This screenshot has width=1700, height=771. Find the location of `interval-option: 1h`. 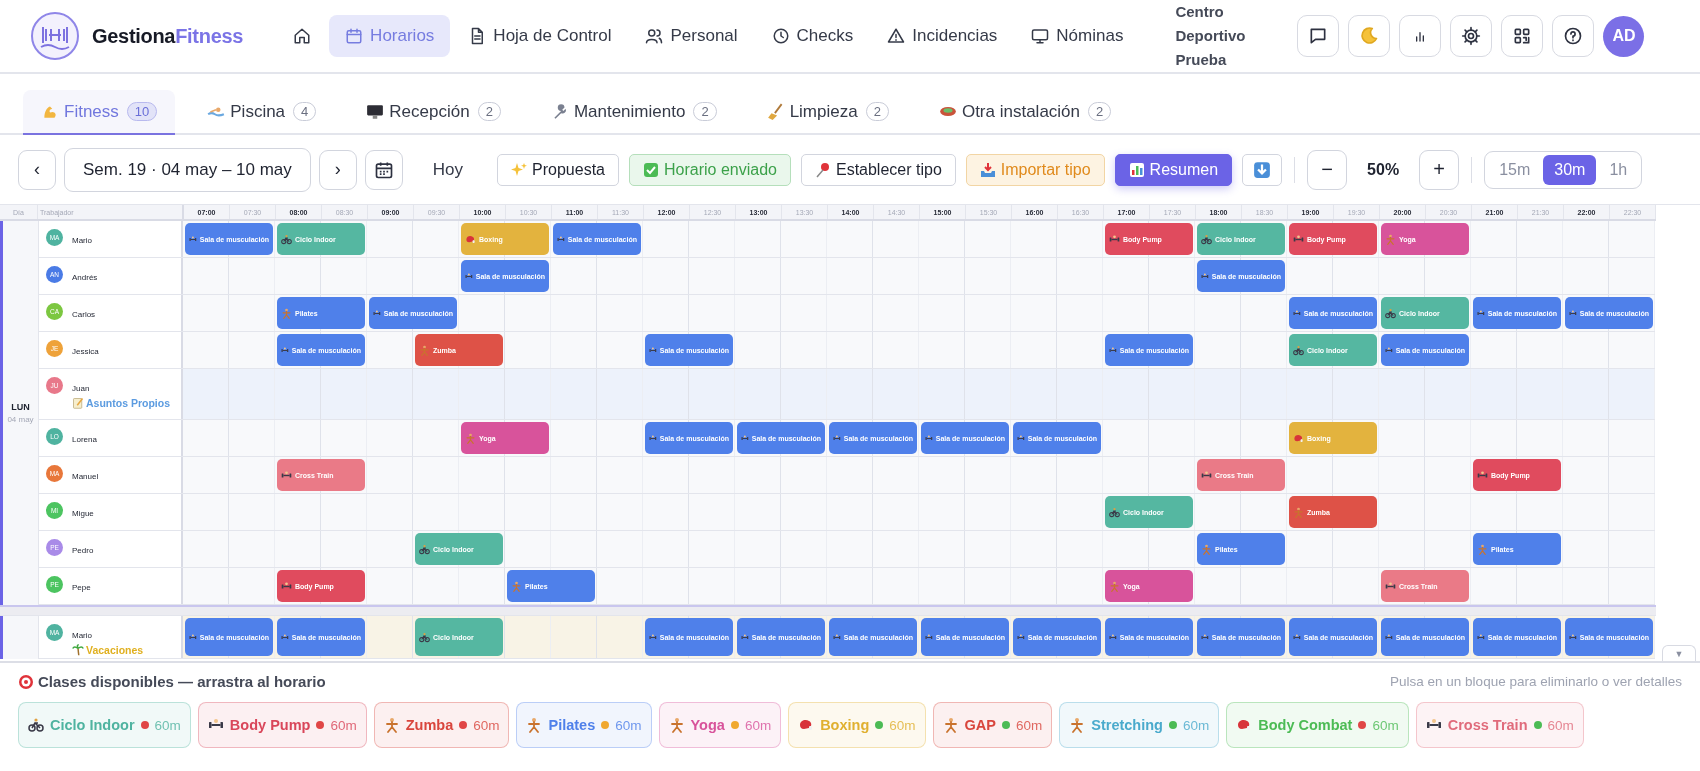

interval-option: 1h is located at coordinates (1618, 169).